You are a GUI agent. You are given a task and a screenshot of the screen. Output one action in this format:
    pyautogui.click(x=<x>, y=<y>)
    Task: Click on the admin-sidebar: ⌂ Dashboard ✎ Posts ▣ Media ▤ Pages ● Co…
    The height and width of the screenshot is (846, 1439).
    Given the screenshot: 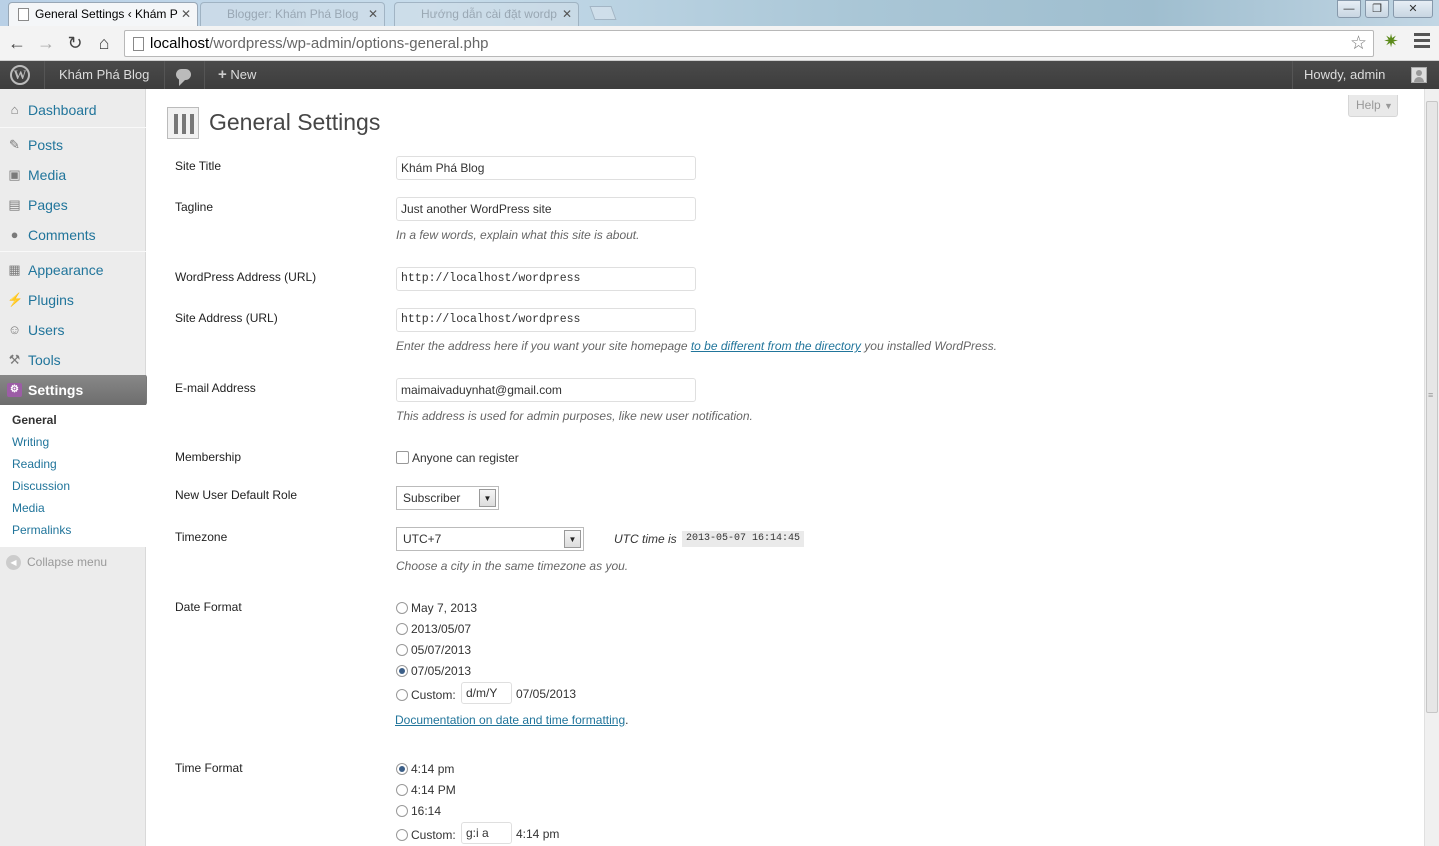 What is the action you would take?
    pyautogui.click(x=77, y=467)
    